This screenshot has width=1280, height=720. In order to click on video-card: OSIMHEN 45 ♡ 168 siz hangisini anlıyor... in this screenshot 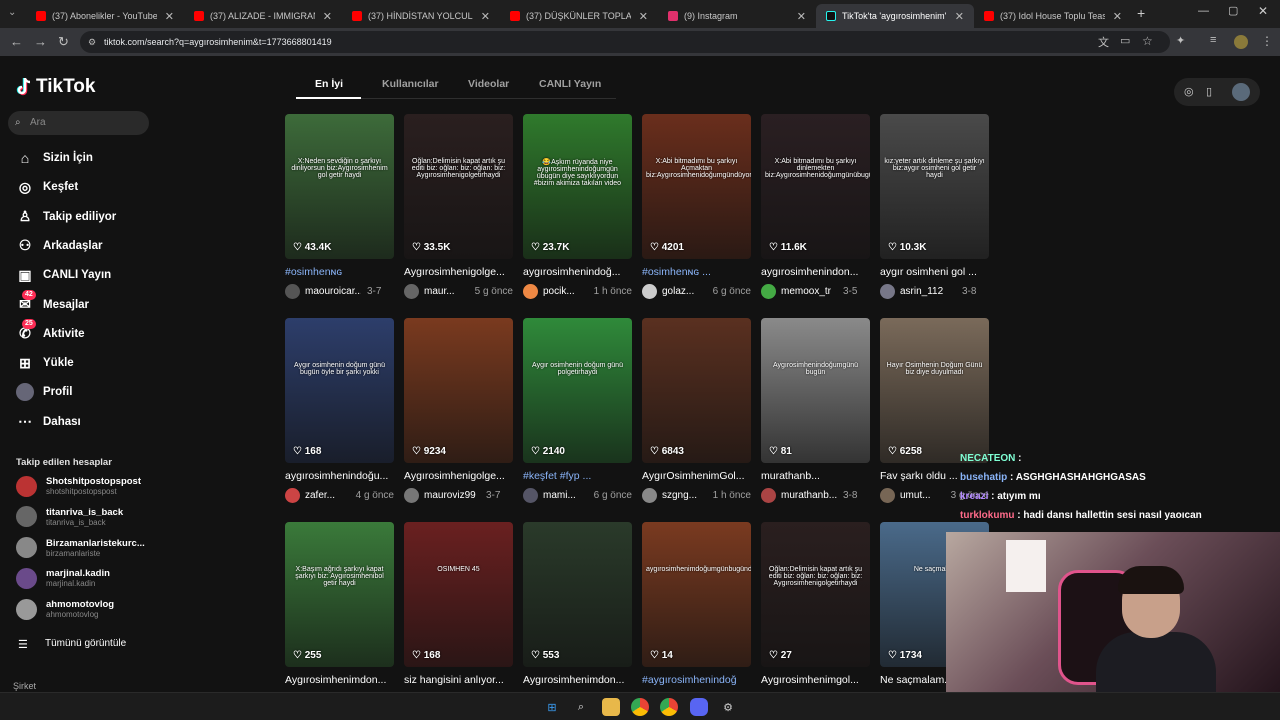, I will do `click(458, 604)`.